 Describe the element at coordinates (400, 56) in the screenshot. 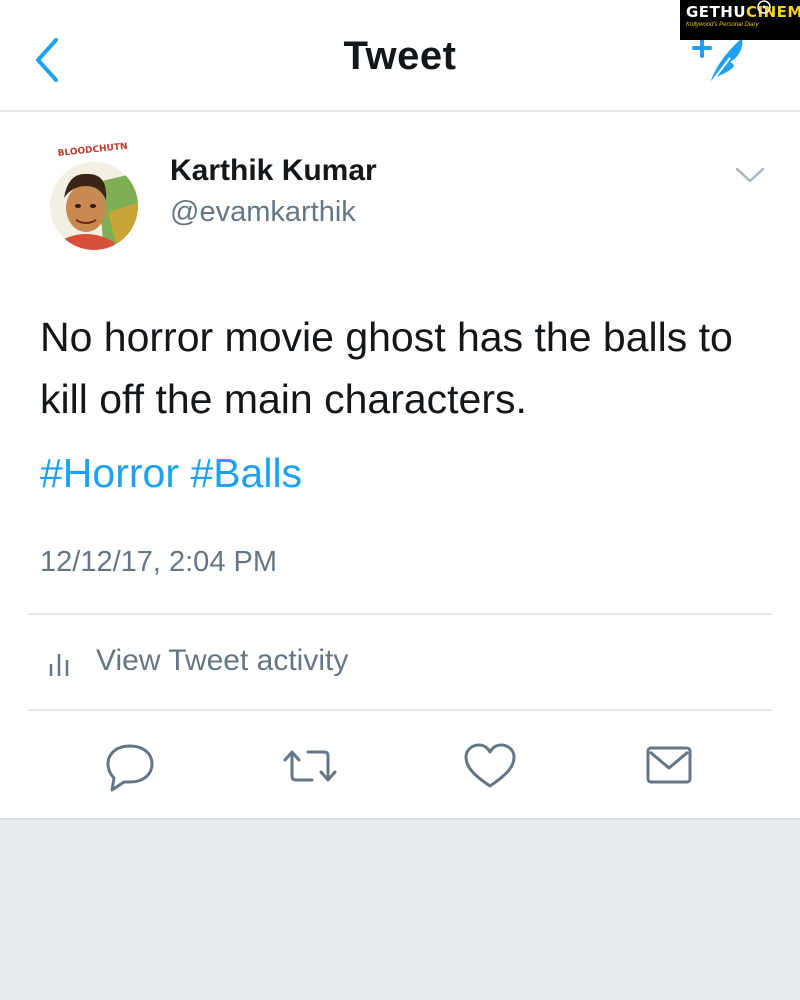

I see `page-title: Tweet` at that location.